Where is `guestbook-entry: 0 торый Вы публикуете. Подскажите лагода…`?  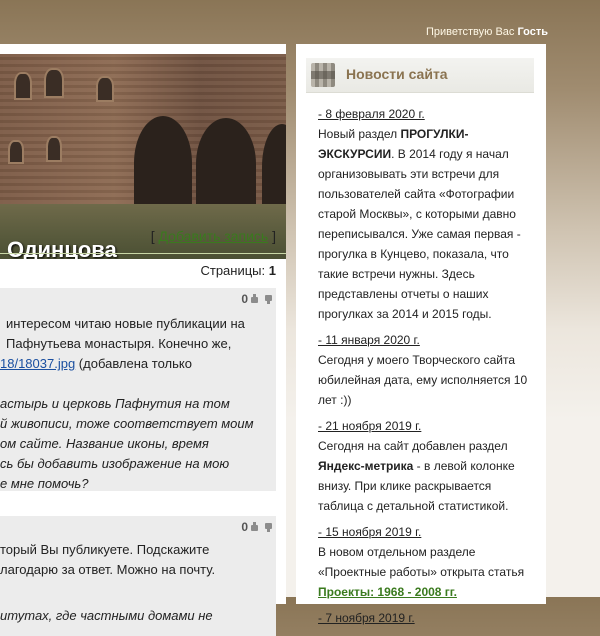 guestbook-entry: 0 торый Вы публикуете. Подскажите лагода… is located at coordinates (138, 576).